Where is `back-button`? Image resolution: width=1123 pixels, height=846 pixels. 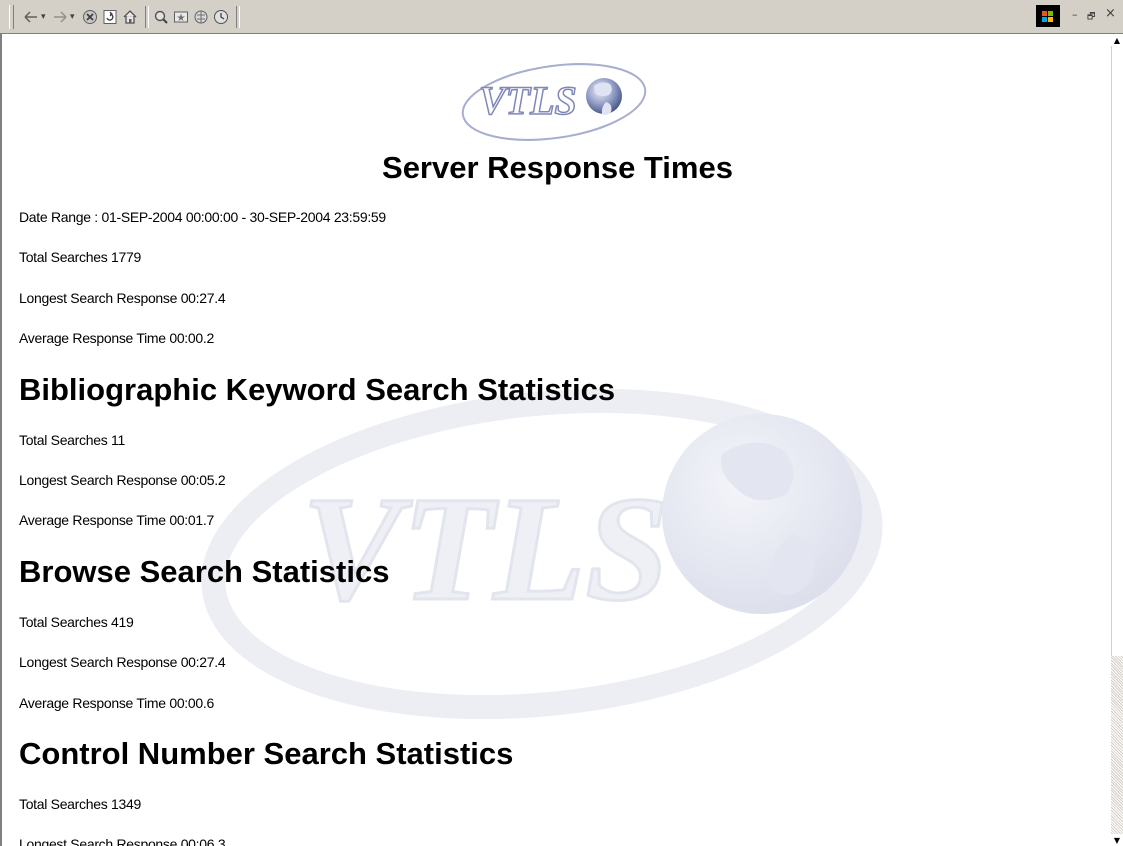
back-button is located at coordinates (31, 17).